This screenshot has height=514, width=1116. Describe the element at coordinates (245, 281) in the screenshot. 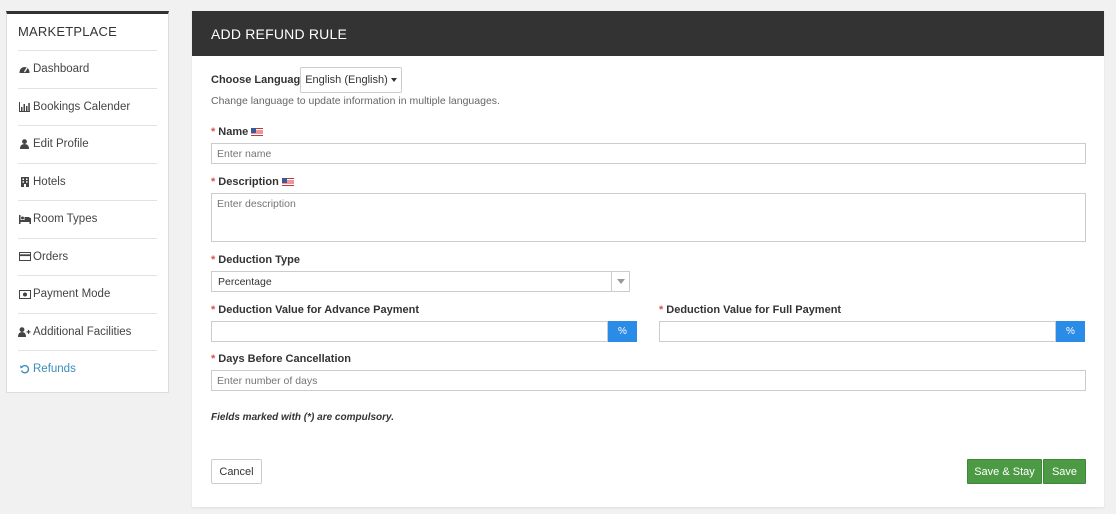

I see `deduction-type-value: Percentage` at that location.